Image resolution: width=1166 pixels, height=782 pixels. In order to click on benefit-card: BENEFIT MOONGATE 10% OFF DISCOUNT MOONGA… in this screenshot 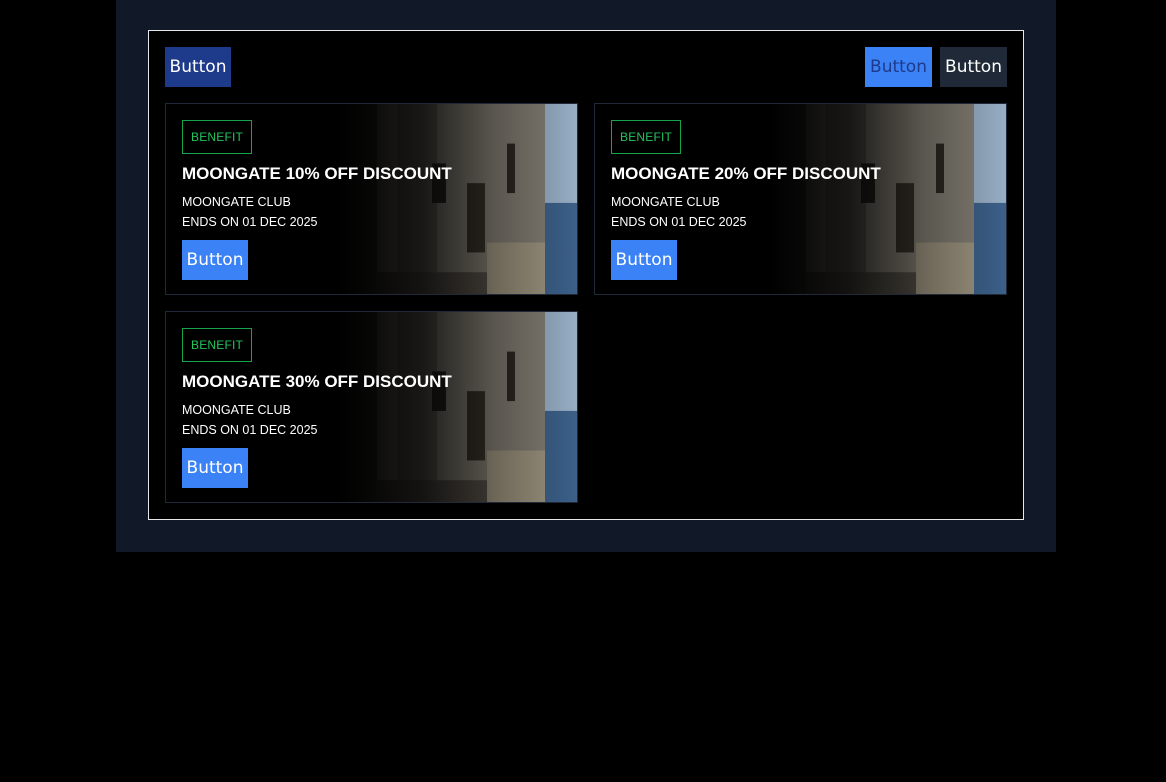, I will do `click(371, 199)`.